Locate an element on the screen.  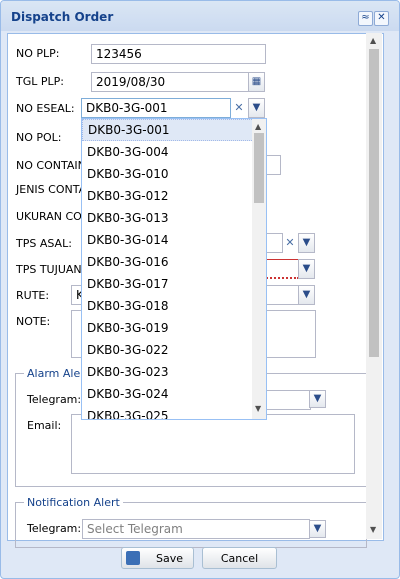
tgl-plp-field: 2019/08/30 is located at coordinates (170, 82).